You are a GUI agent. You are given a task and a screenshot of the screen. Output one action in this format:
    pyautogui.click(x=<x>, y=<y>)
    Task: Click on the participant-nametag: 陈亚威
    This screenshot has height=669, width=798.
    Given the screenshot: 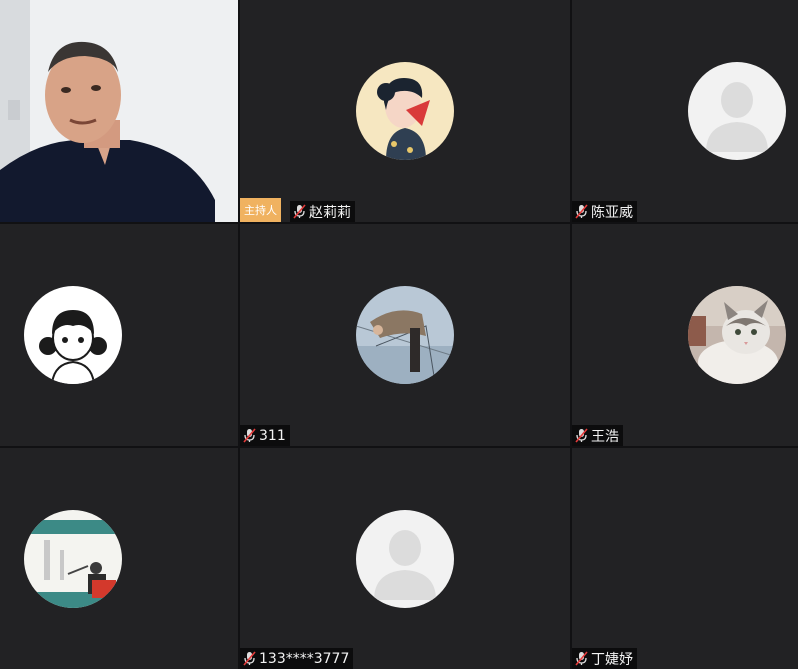 What is the action you would take?
    pyautogui.click(x=604, y=211)
    